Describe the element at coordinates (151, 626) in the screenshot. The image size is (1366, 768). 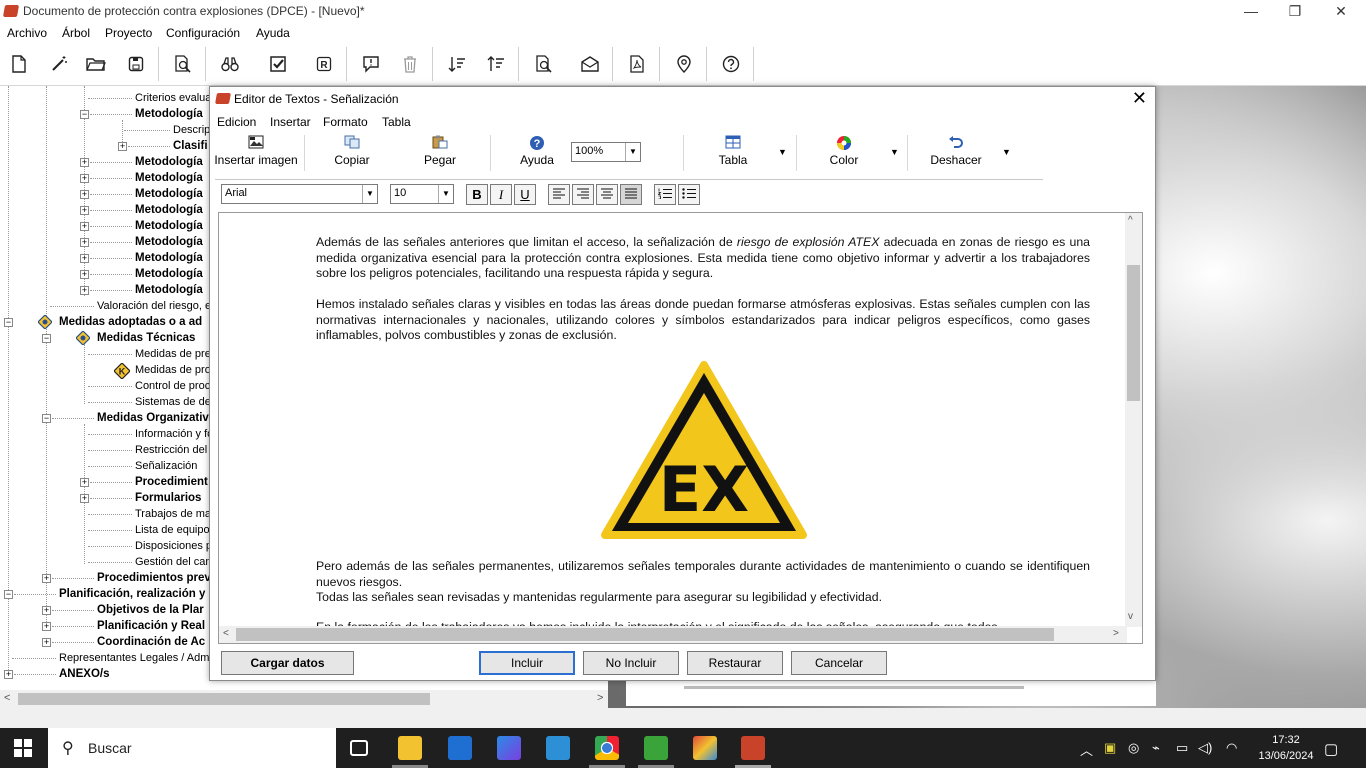
I see `tree-item: Planificación y Real` at that location.